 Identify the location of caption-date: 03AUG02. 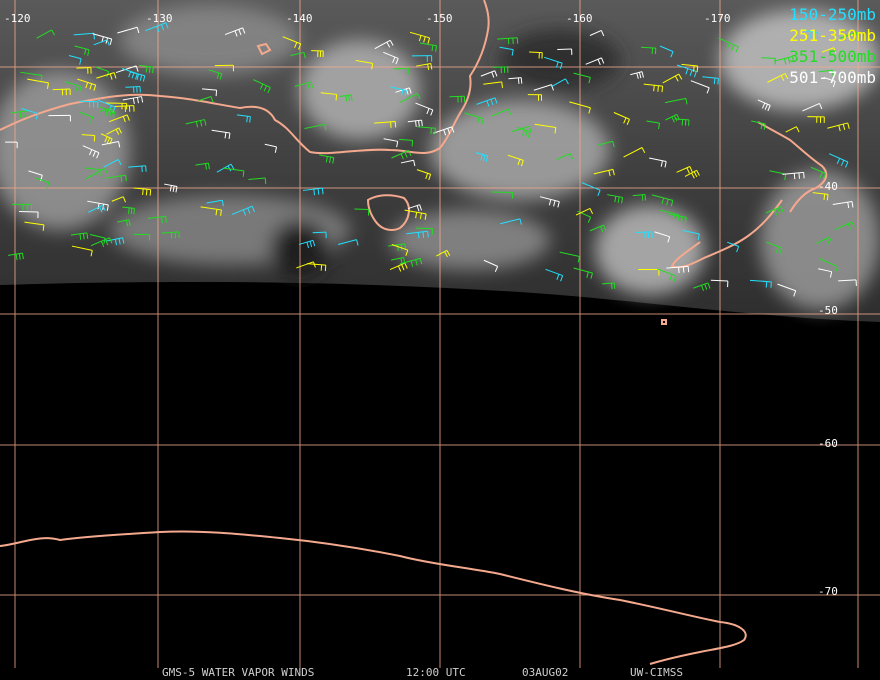
(545, 672).